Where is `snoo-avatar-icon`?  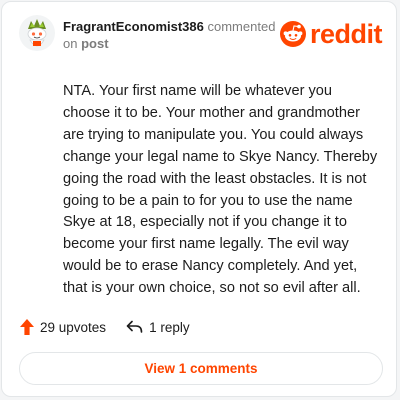 snoo-avatar-icon is located at coordinates (37, 33).